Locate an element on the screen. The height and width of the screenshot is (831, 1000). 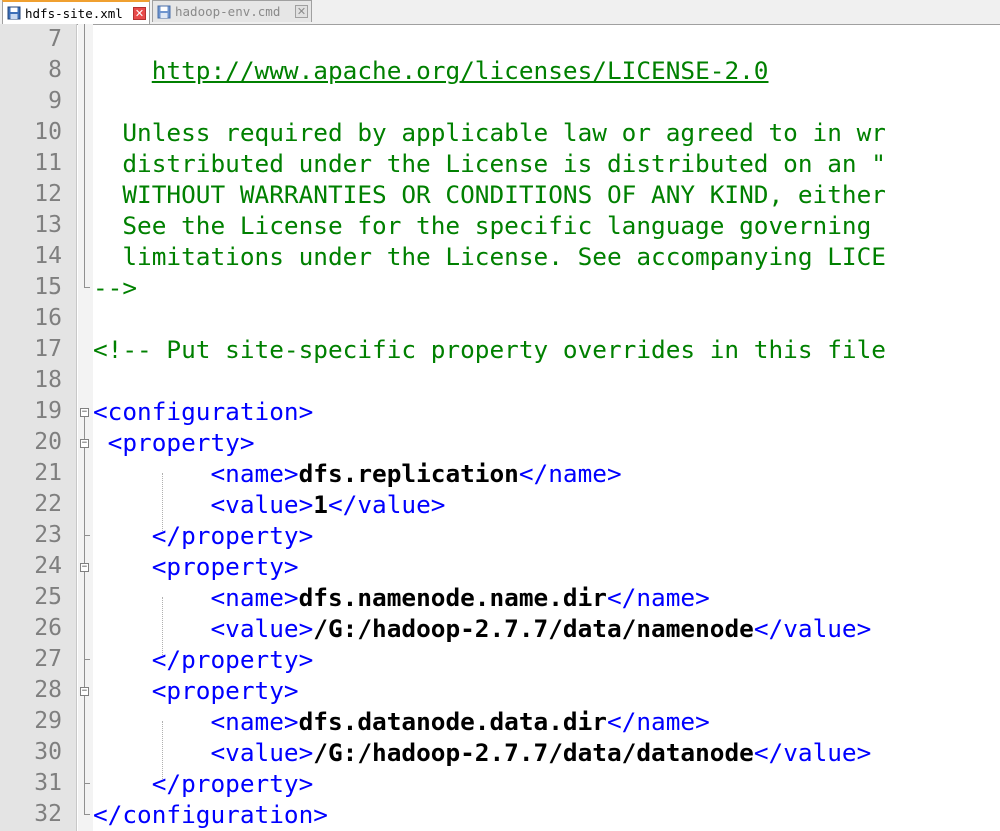
code-token: dfs.namenode.name.dir is located at coordinates (452, 597).